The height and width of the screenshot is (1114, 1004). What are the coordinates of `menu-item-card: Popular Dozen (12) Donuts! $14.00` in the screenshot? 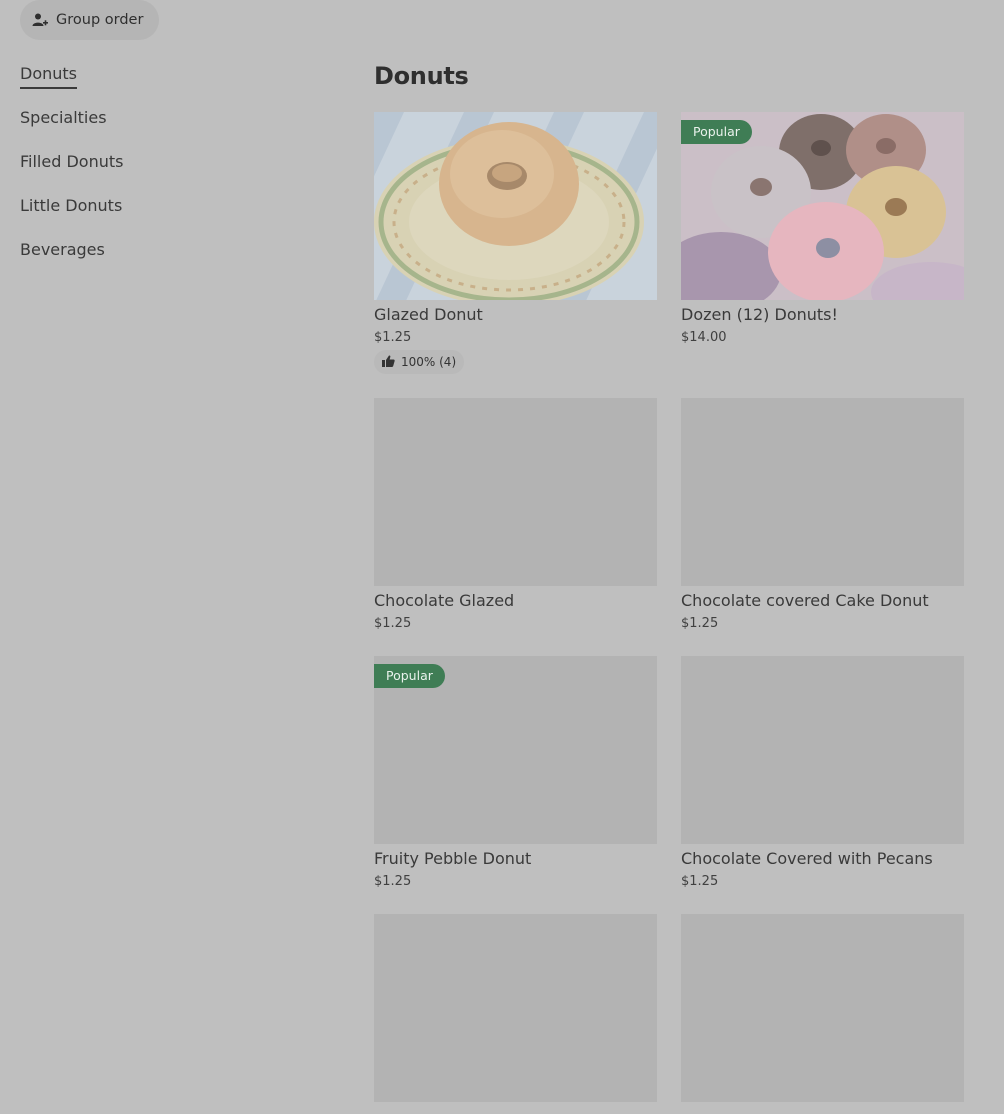 It's located at (822, 255).